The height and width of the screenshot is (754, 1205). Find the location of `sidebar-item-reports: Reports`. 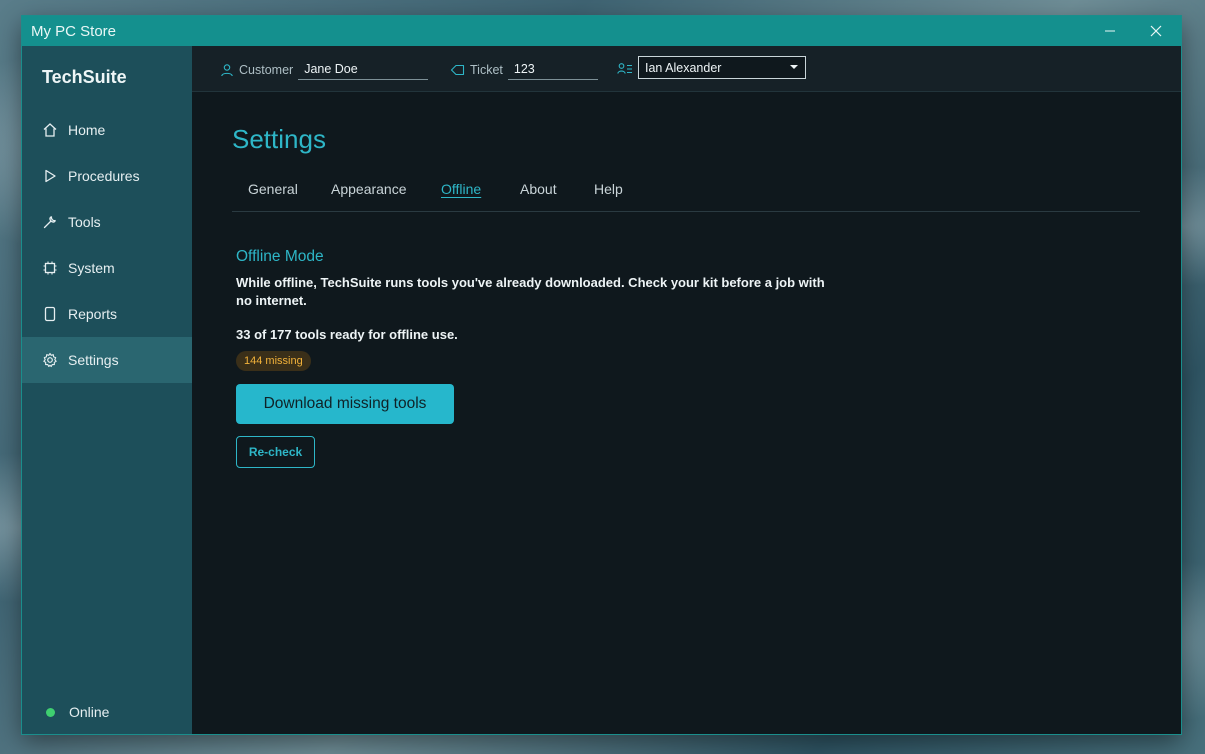

sidebar-item-reports: Reports is located at coordinates (107, 314).